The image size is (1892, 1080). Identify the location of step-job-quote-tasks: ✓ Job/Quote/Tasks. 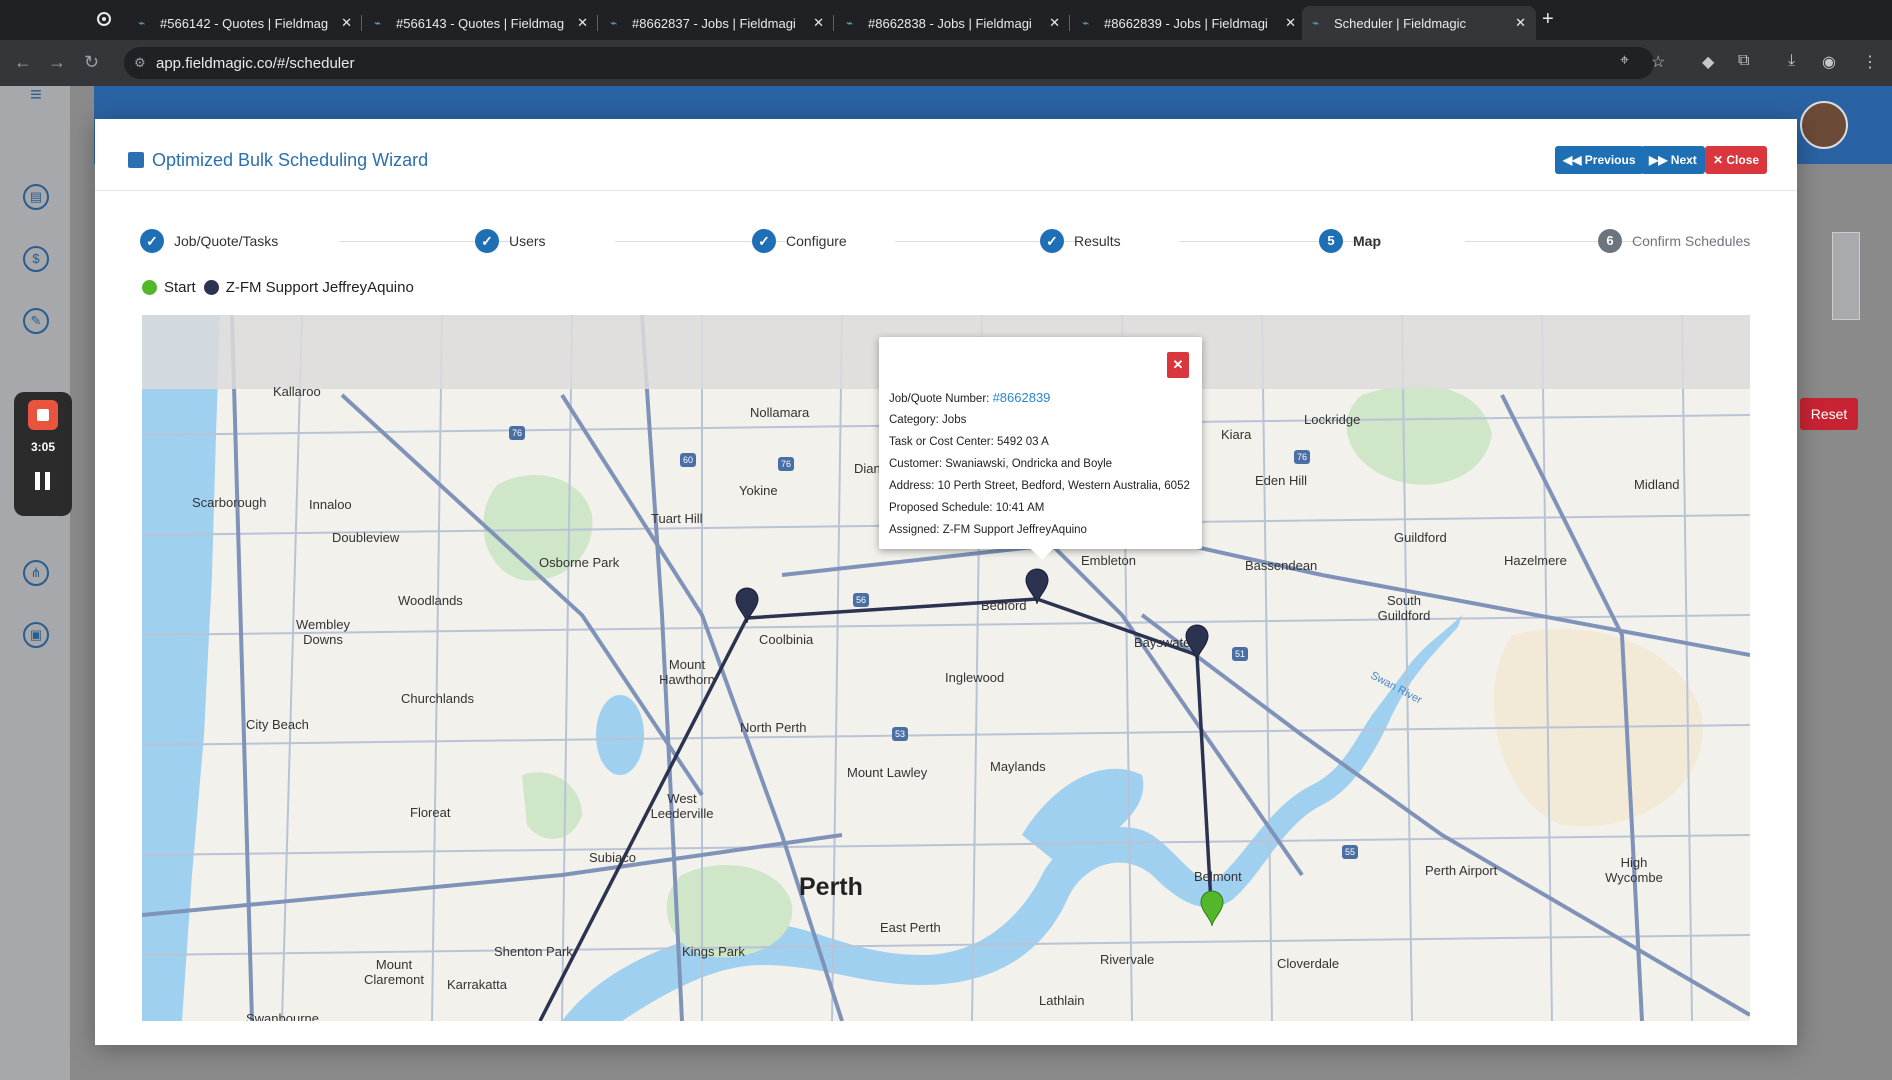
(209, 241).